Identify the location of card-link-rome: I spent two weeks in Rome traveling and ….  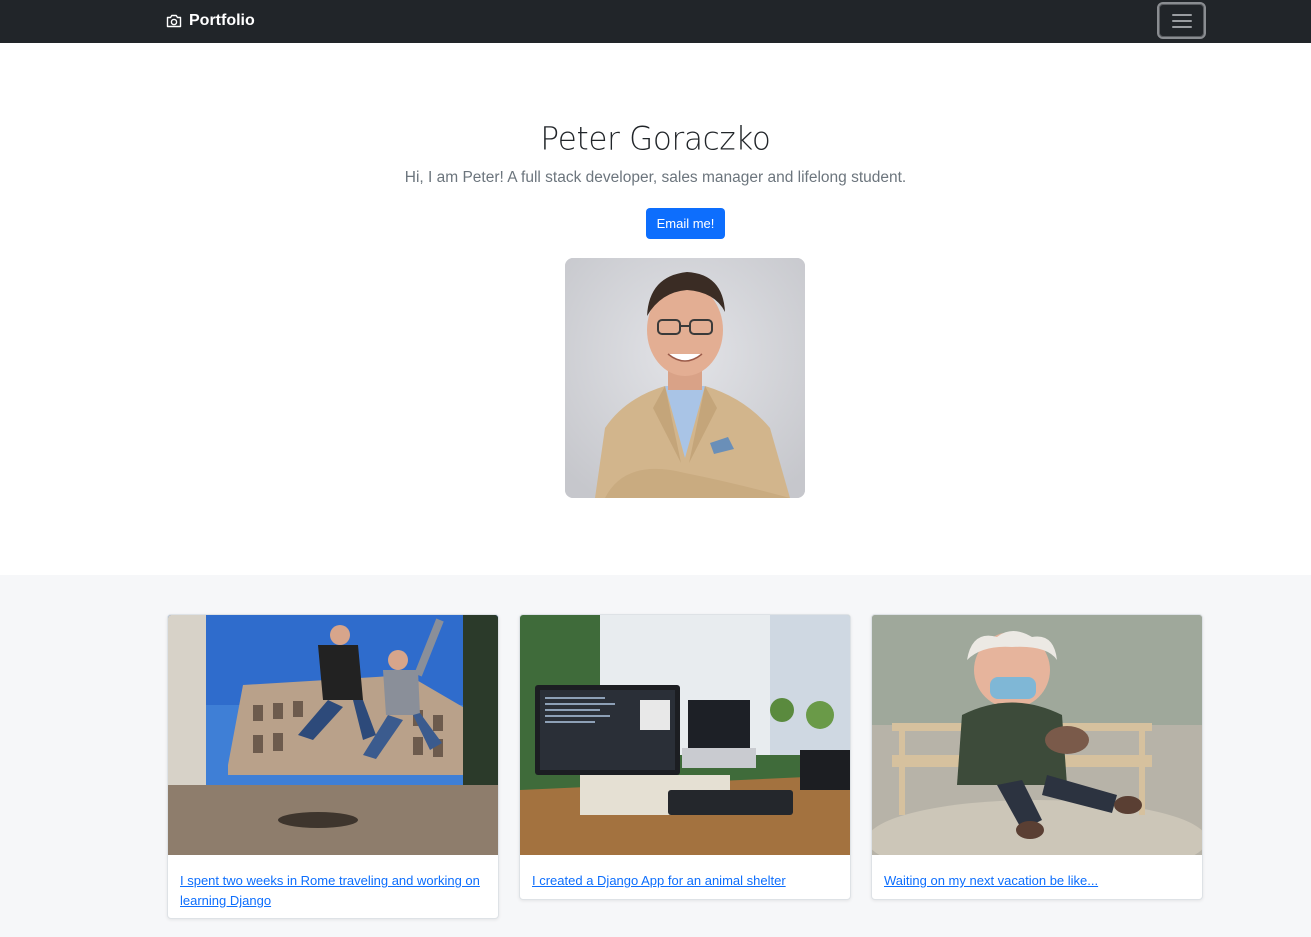
(330, 890).